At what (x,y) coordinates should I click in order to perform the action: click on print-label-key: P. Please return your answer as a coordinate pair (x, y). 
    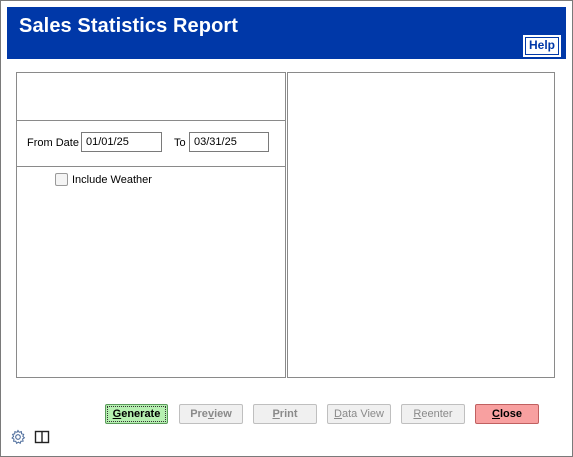
    Looking at the image, I should click on (276, 414).